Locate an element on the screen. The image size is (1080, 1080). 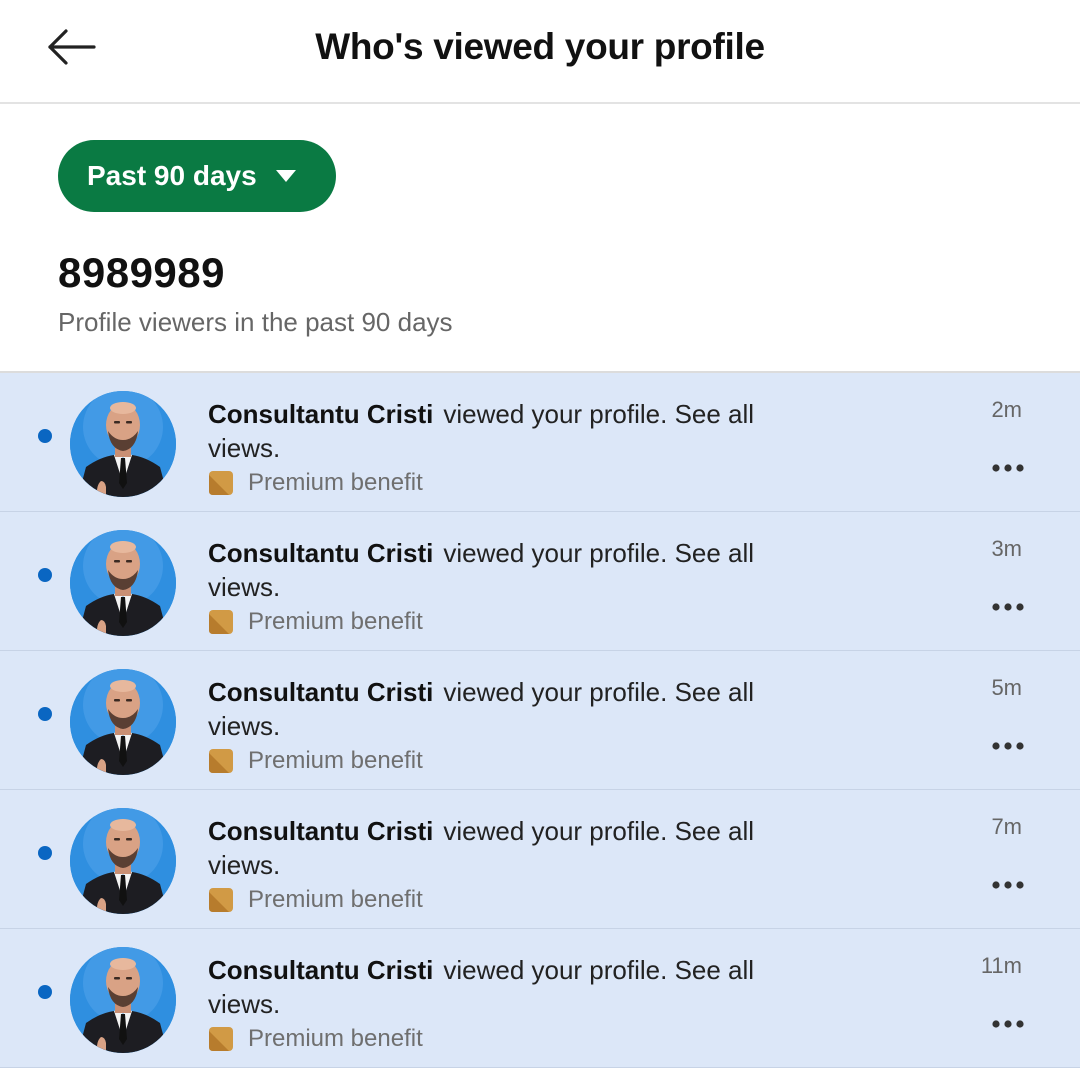
time-range-filter-button: Past 90 days is located at coordinates (197, 176).